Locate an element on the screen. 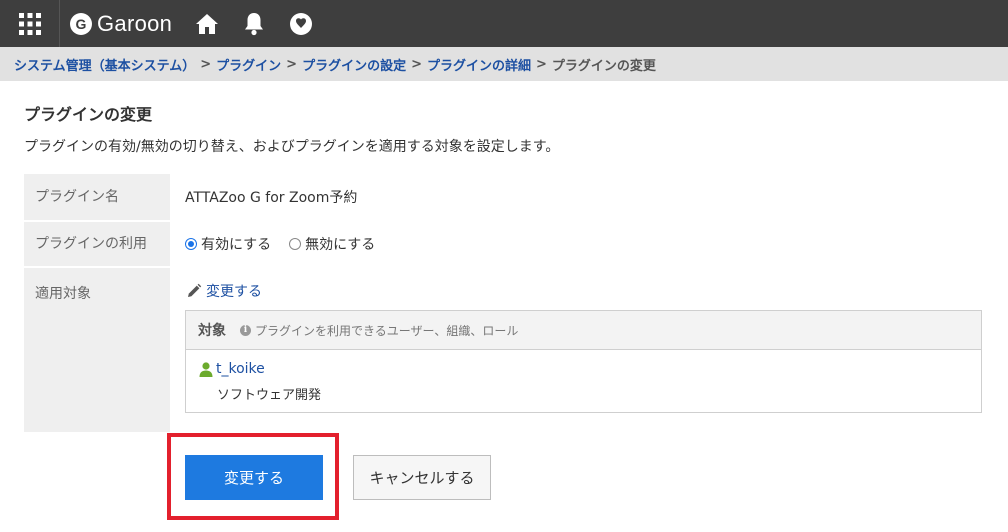  apps-grid-icon is located at coordinates (29, 23).